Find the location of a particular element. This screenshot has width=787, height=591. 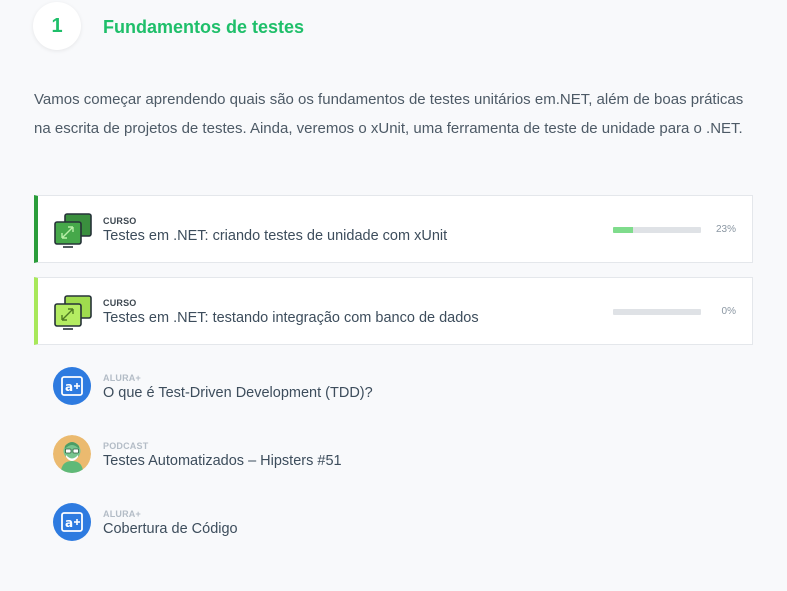

course-progress-fill is located at coordinates (623, 230).